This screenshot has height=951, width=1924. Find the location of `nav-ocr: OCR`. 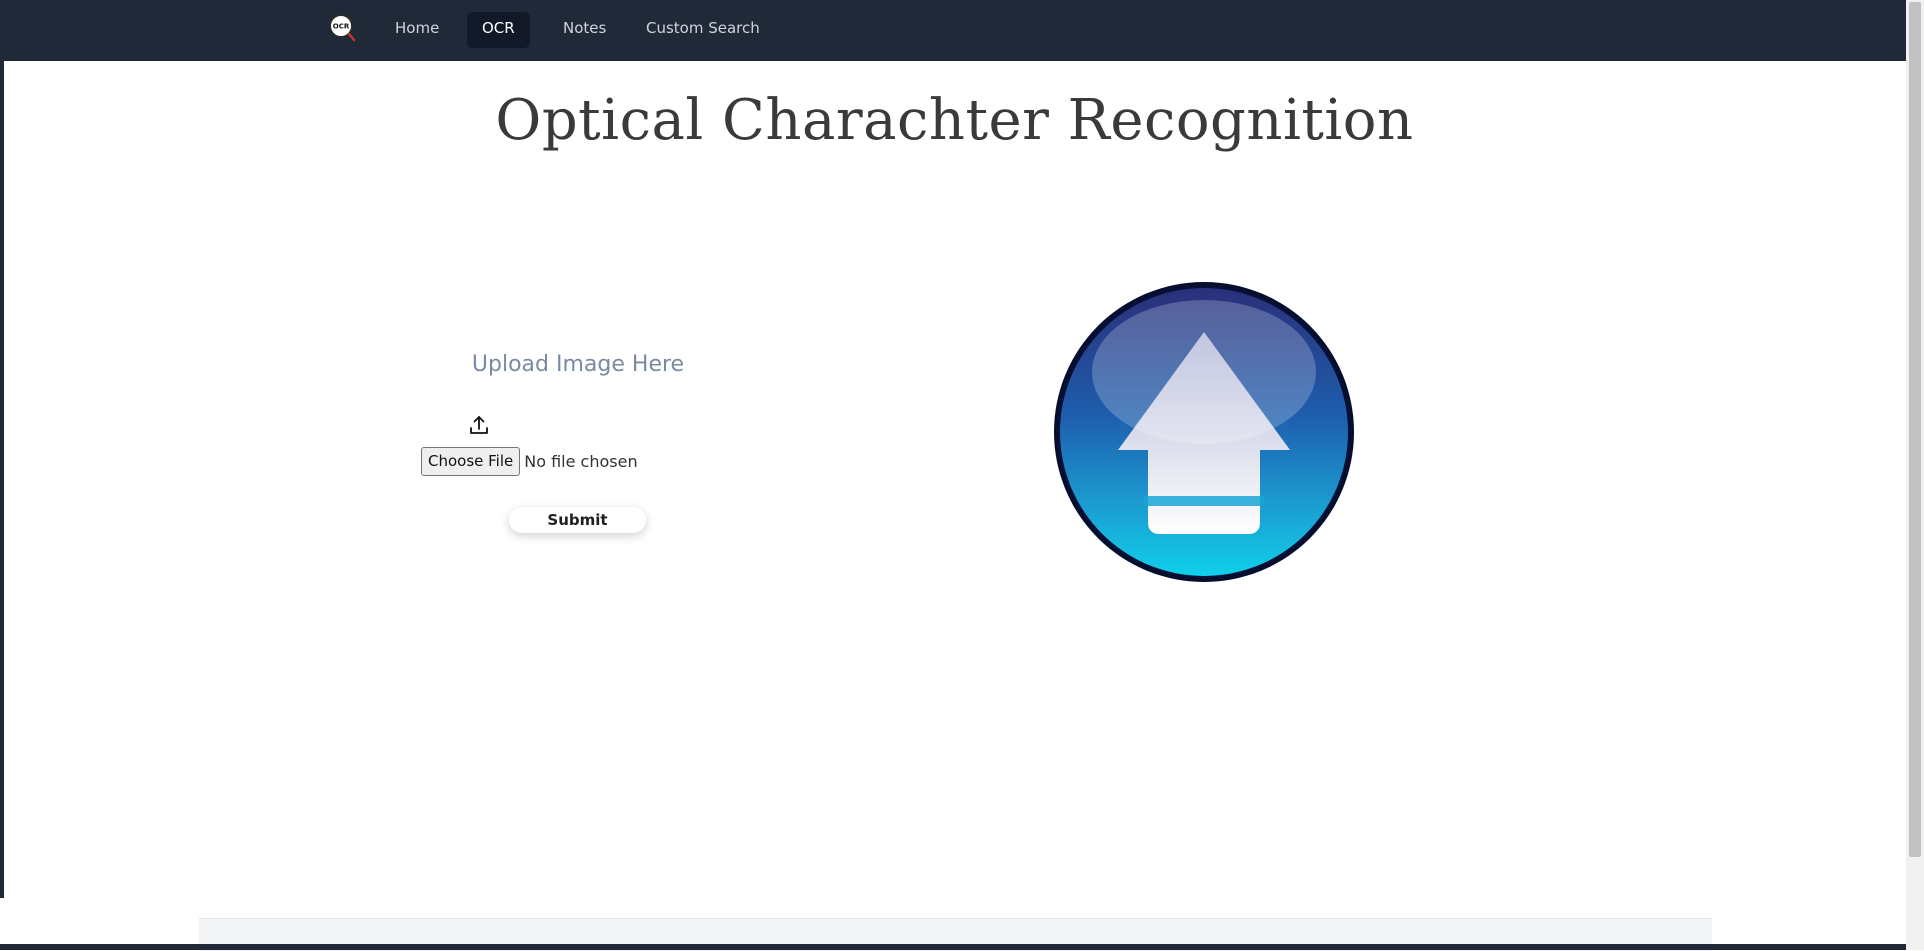

nav-ocr: OCR is located at coordinates (498, 30).